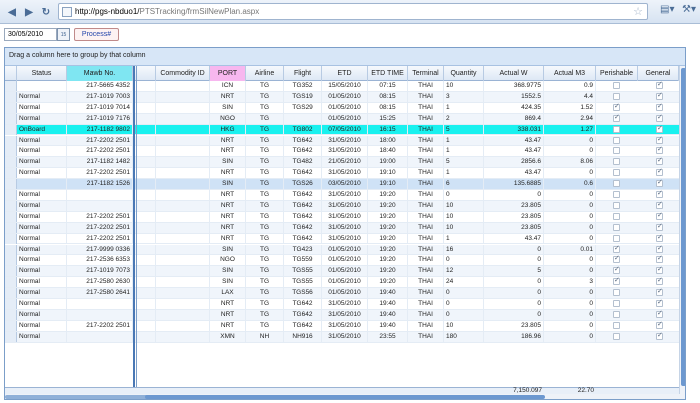 The height and width of the screenshot is (403, 700). I want to click on col-port-header: PORT, so click(228, 73).